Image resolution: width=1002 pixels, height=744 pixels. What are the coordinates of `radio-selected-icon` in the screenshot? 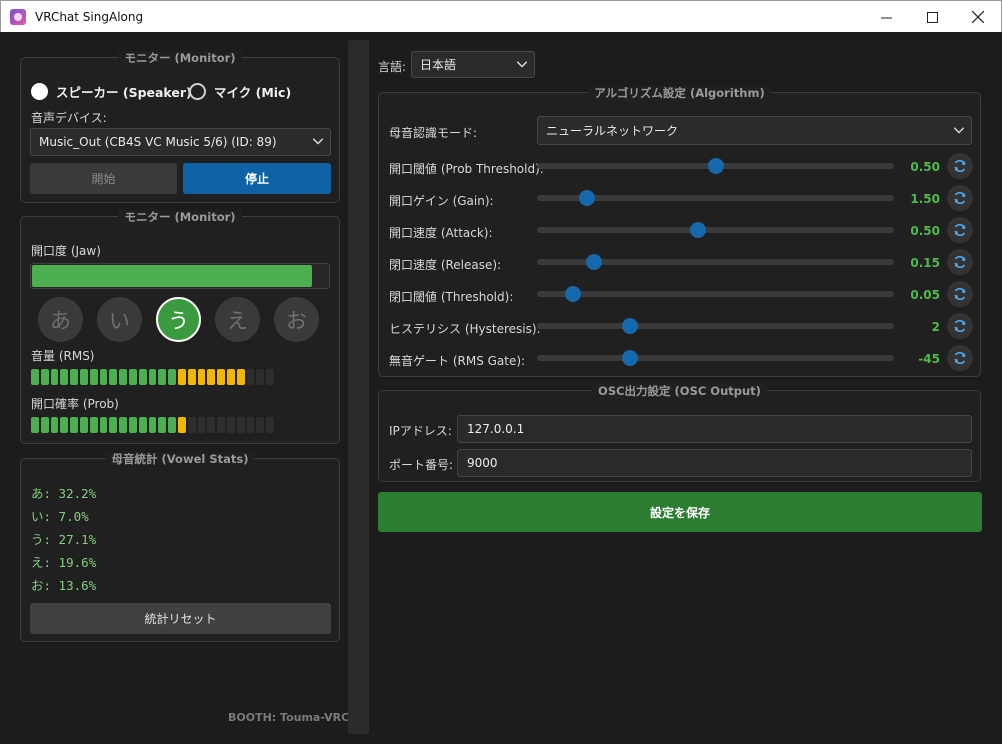 It's located at (39, 91).